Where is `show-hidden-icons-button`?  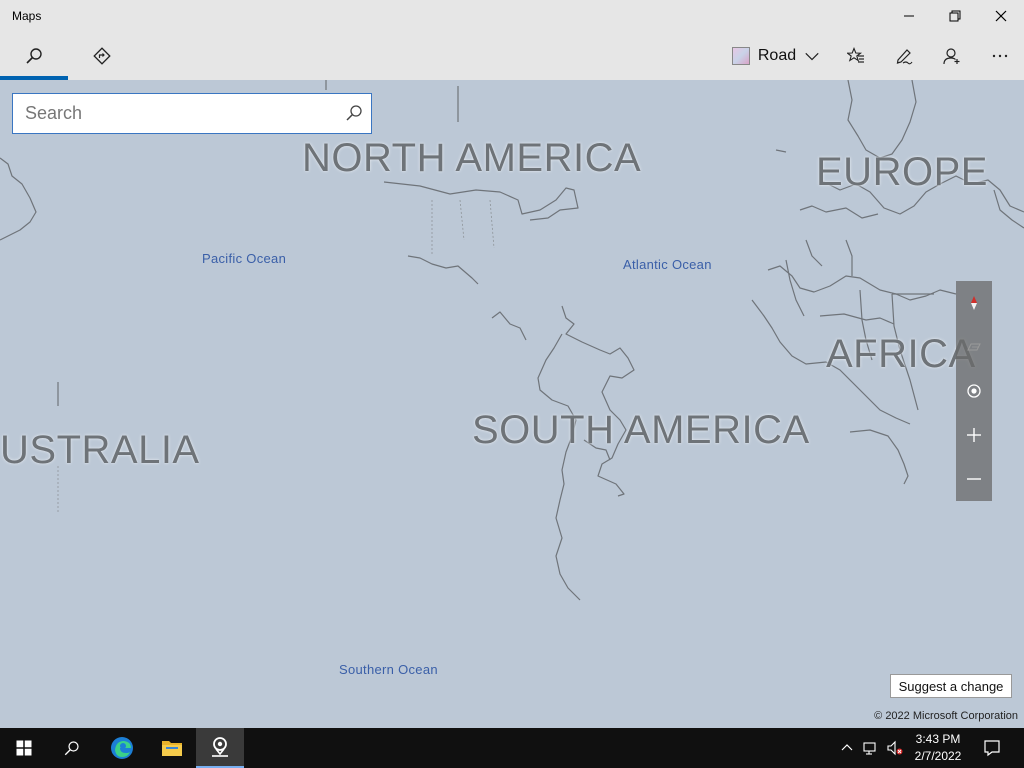
show-hidden-icons-button is located at coordinates (847, 748).